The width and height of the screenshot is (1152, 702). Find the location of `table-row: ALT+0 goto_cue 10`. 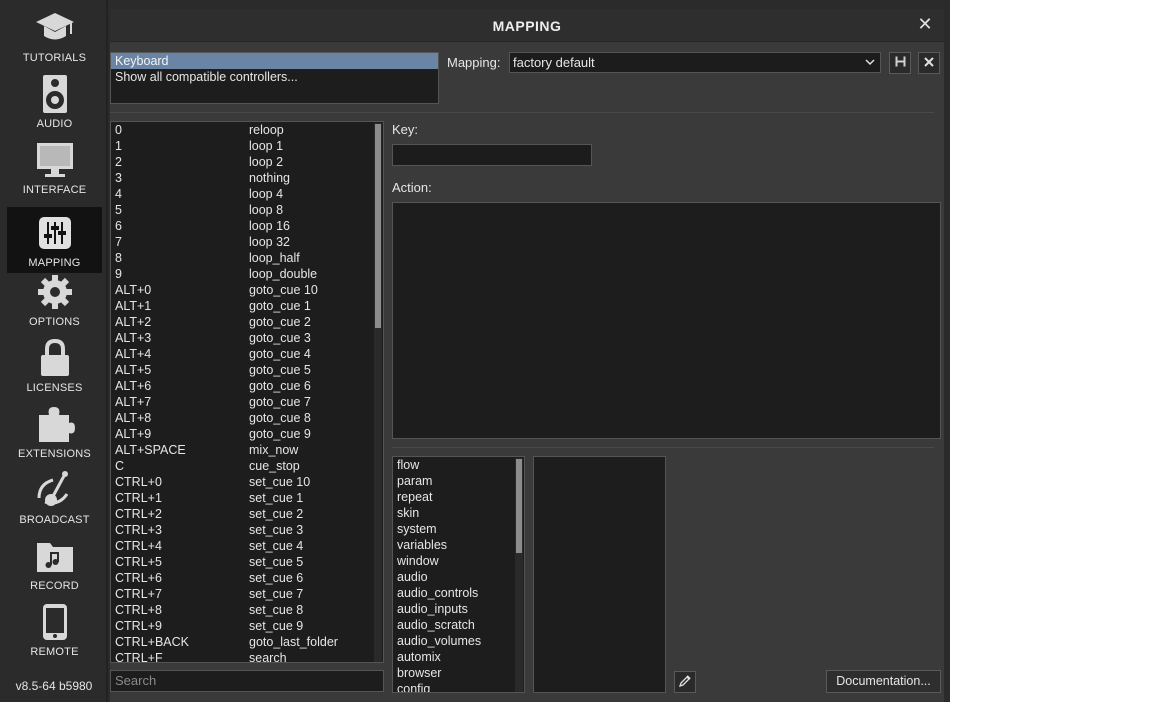

table-row: ALT+0 goto_cue 10 is located at coordinates (247, 290).